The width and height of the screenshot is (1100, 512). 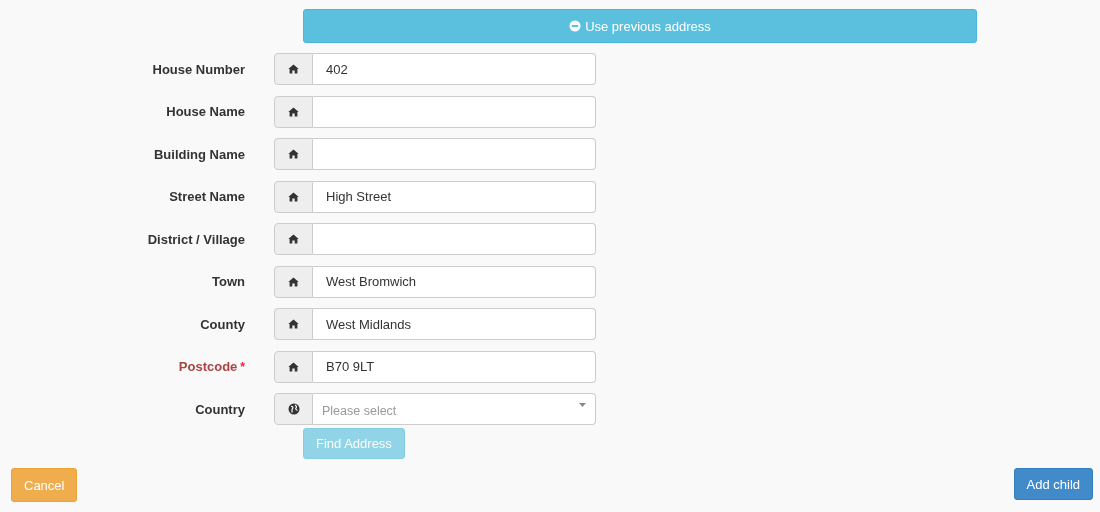 What do you see at coordinates (228, 281) in the screenshot?
I see `field-label: Town` at bounding box center [228, 281].